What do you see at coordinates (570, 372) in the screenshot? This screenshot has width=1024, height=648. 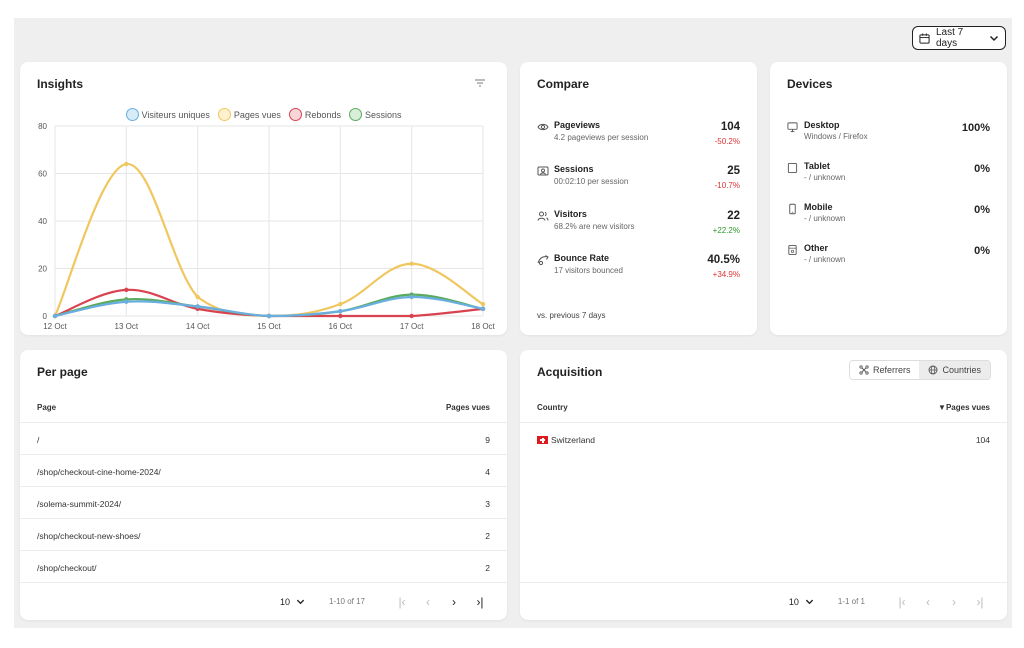 I see `acquisition-title: Acquisition` at bounding box center [570, 372].